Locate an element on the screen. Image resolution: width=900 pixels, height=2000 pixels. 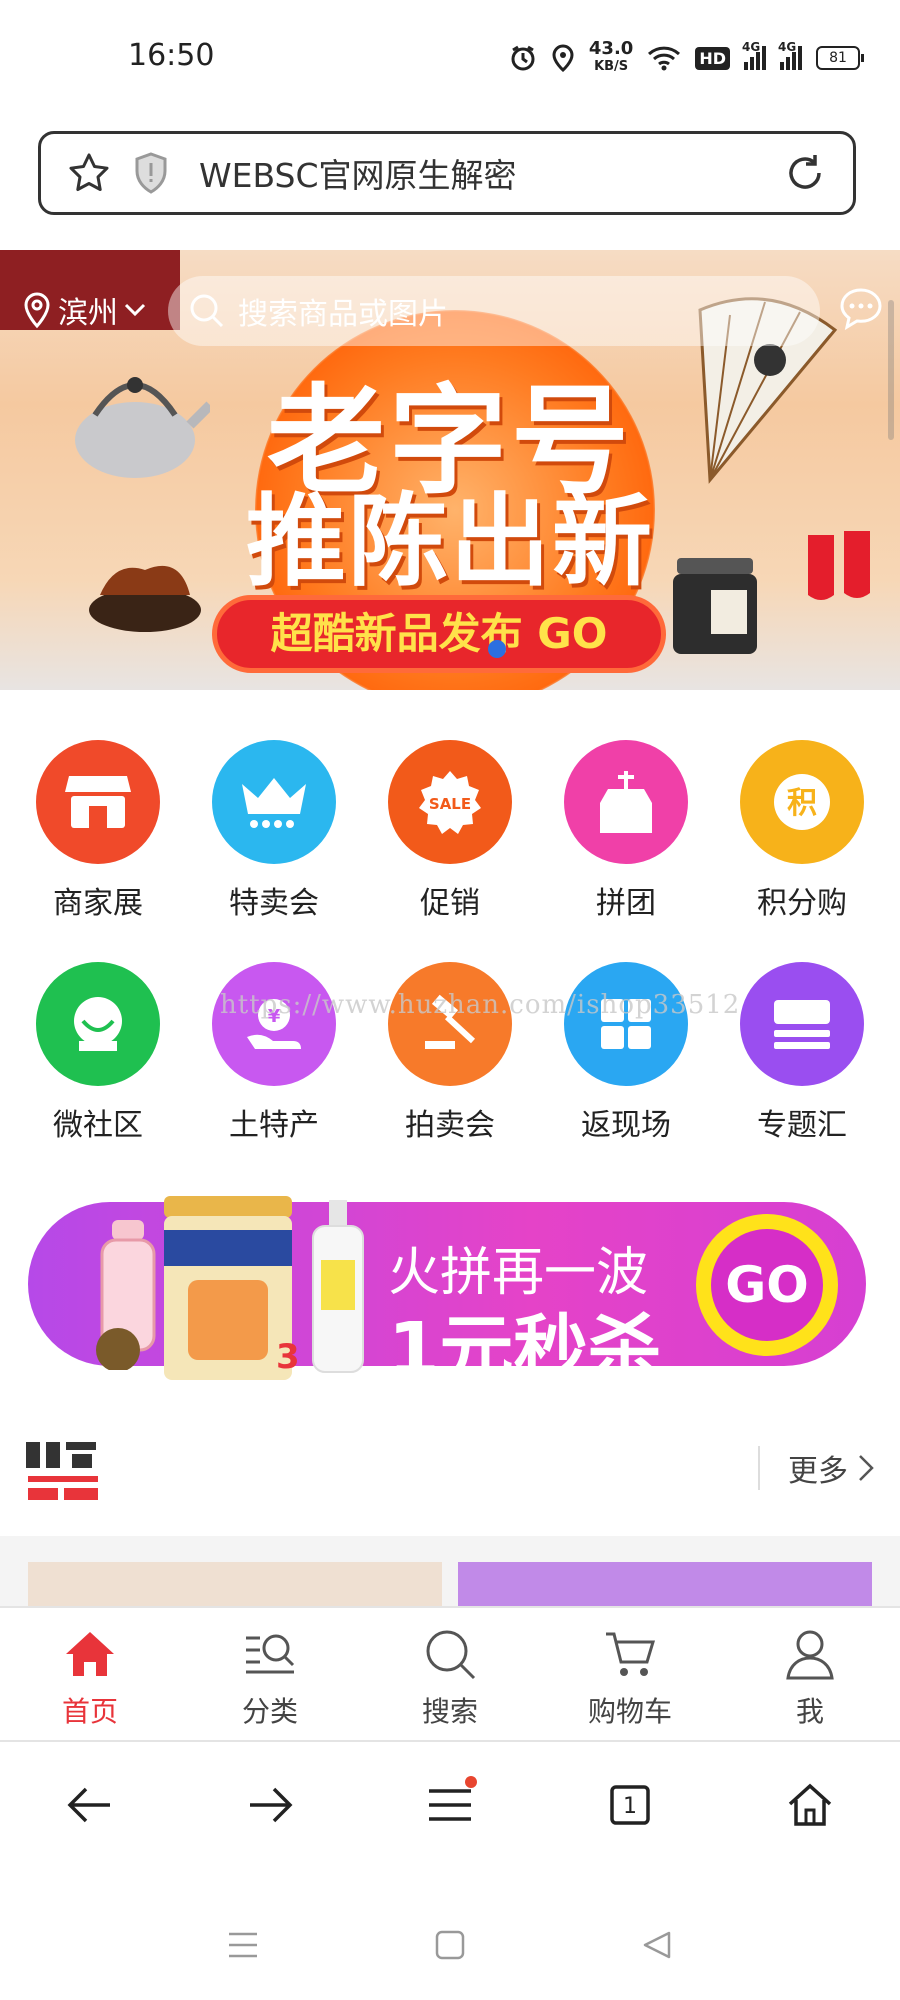
carousel-indicator is located at coordinates (497, 649).